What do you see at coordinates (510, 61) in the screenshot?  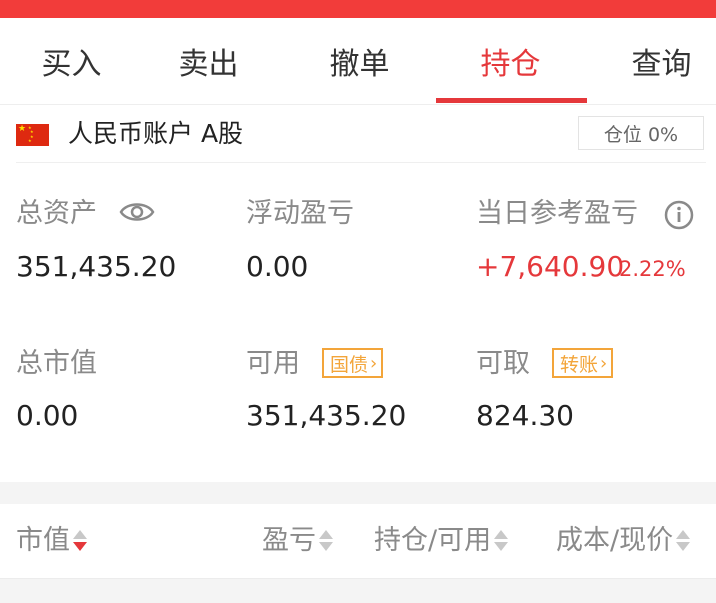 I see `tab-holdings: 持仓` at bounding box center [510, 61].